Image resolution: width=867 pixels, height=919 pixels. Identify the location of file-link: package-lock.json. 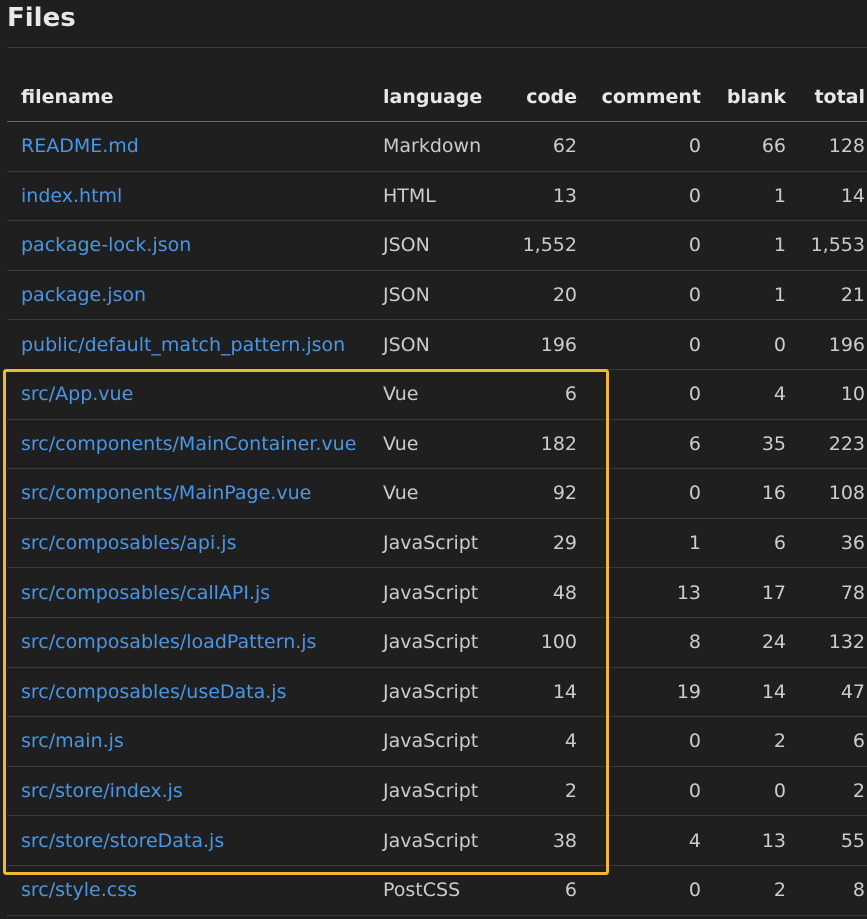
(106, 245).